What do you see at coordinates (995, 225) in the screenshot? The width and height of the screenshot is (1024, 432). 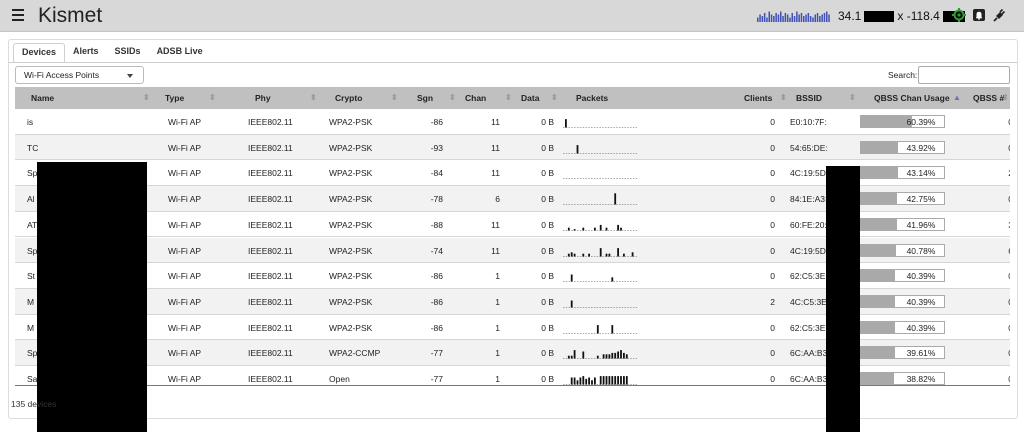 I see `cell-qbss-num: 3` at bounding box center [995, 225].